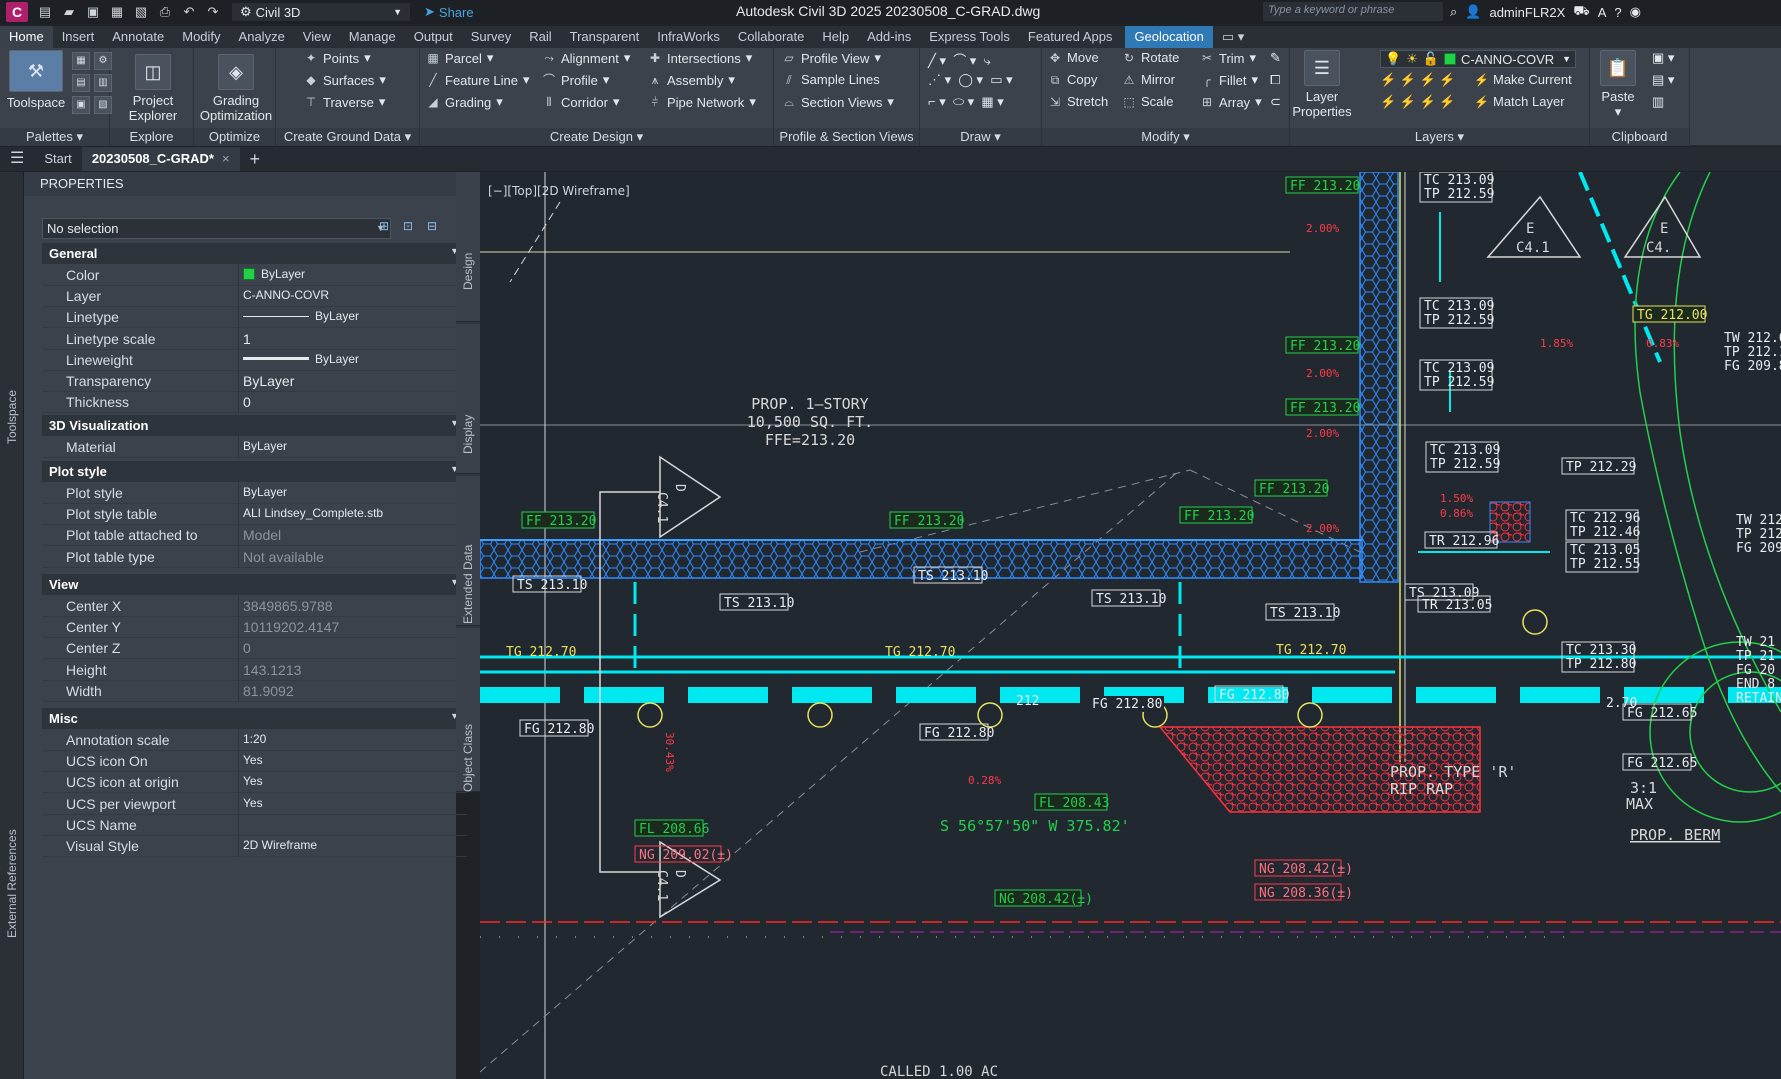  Describe the element at coordinates (254, 803) in the screenshot. I see `property-row: UCS per viewport Yes` at that location.